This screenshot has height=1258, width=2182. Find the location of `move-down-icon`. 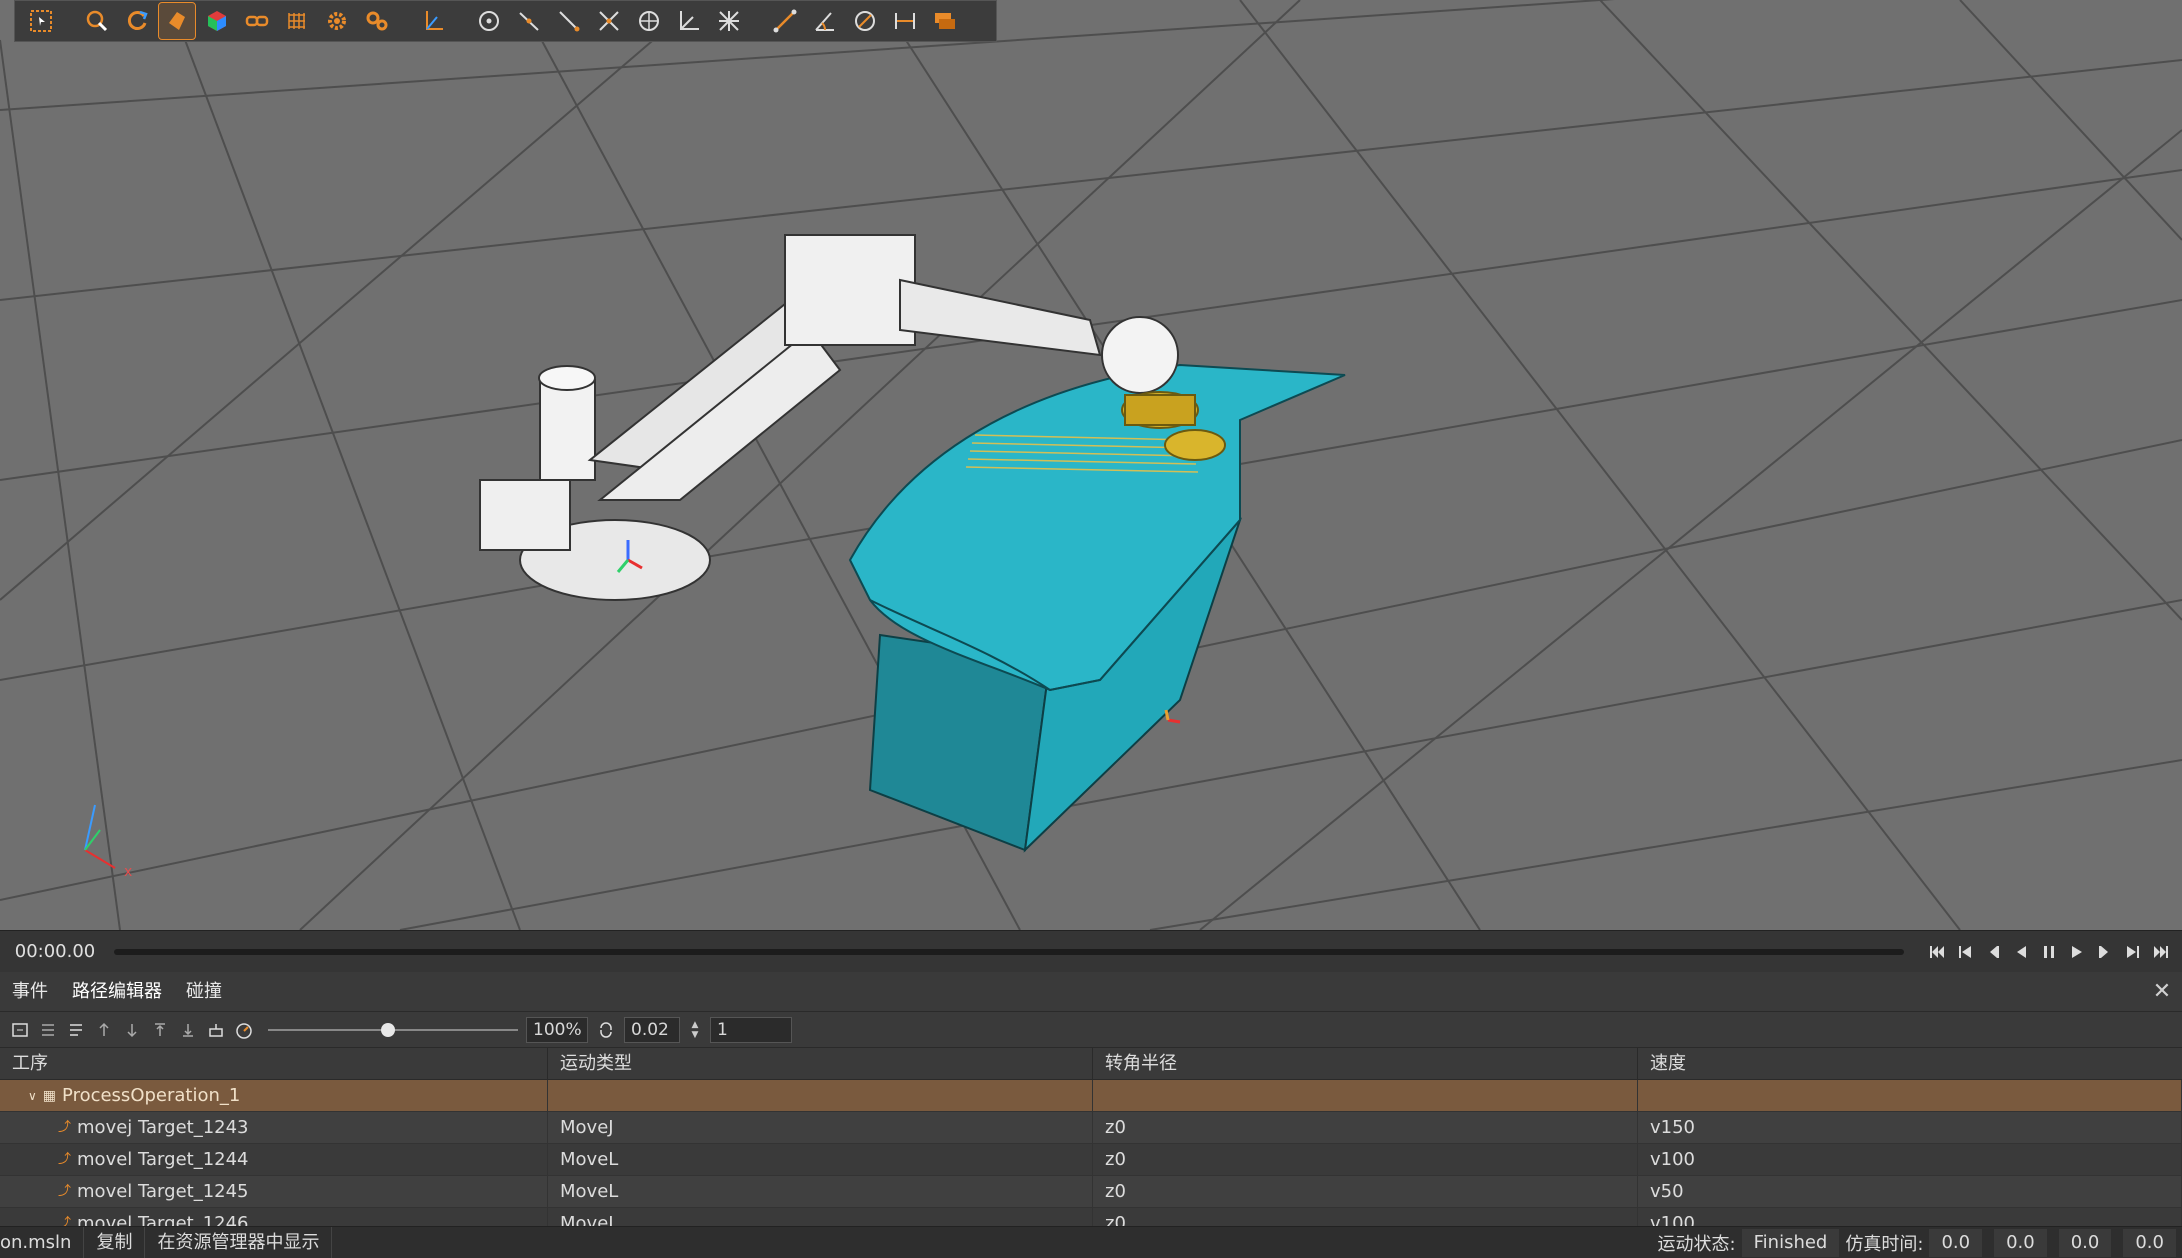

move-down-icon is located at coordinates (132, 1030).